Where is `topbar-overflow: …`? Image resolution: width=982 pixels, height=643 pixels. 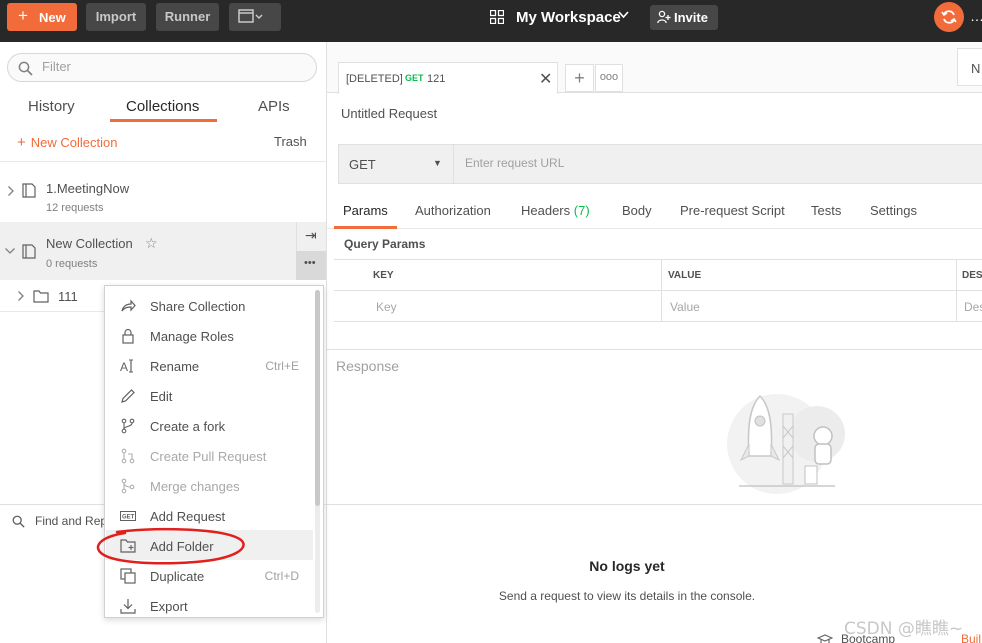
topbar-overflow: … is located at coordinates (976, 16).